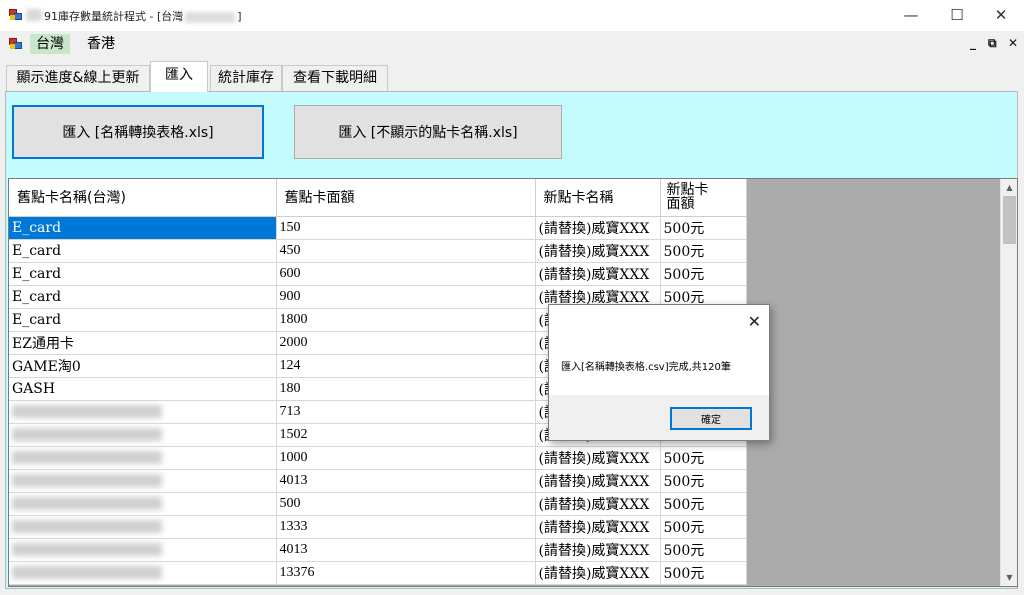 This screenshot has height=595, width=1024. I want to click on dialog-footer: 確定, so click(659, 417).